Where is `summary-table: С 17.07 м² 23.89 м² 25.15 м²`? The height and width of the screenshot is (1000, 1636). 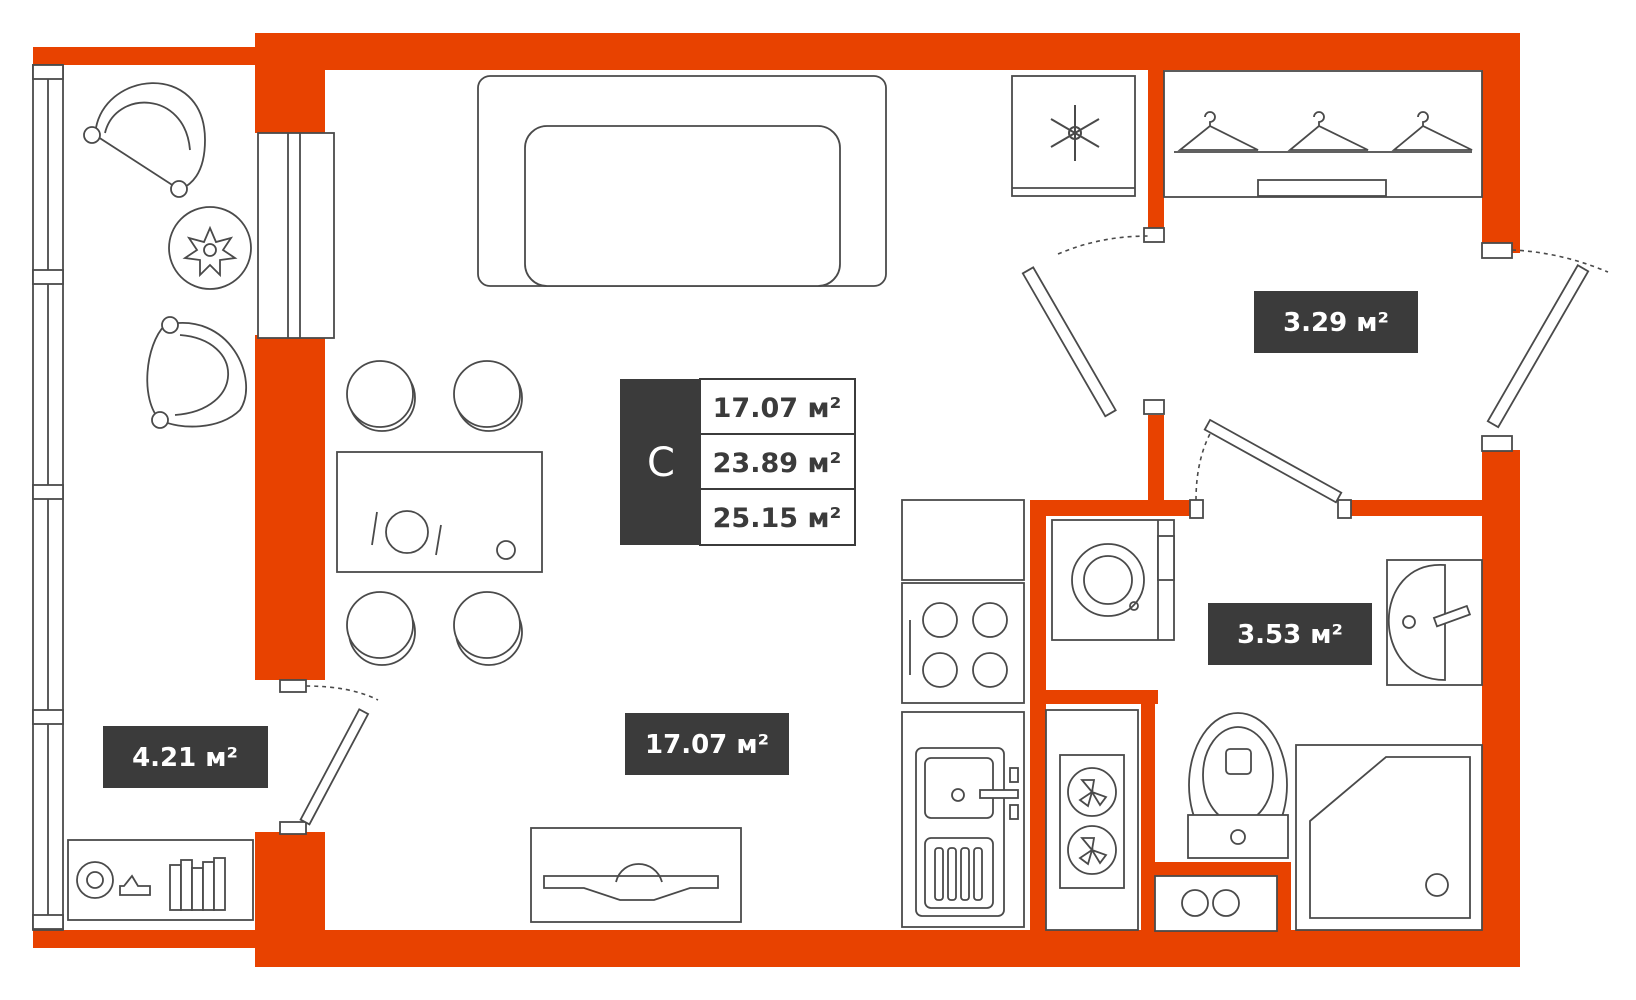 summary-table: С 17.07 м² 23.89 м² 25.15 м² is located at coordinates (738, 462).